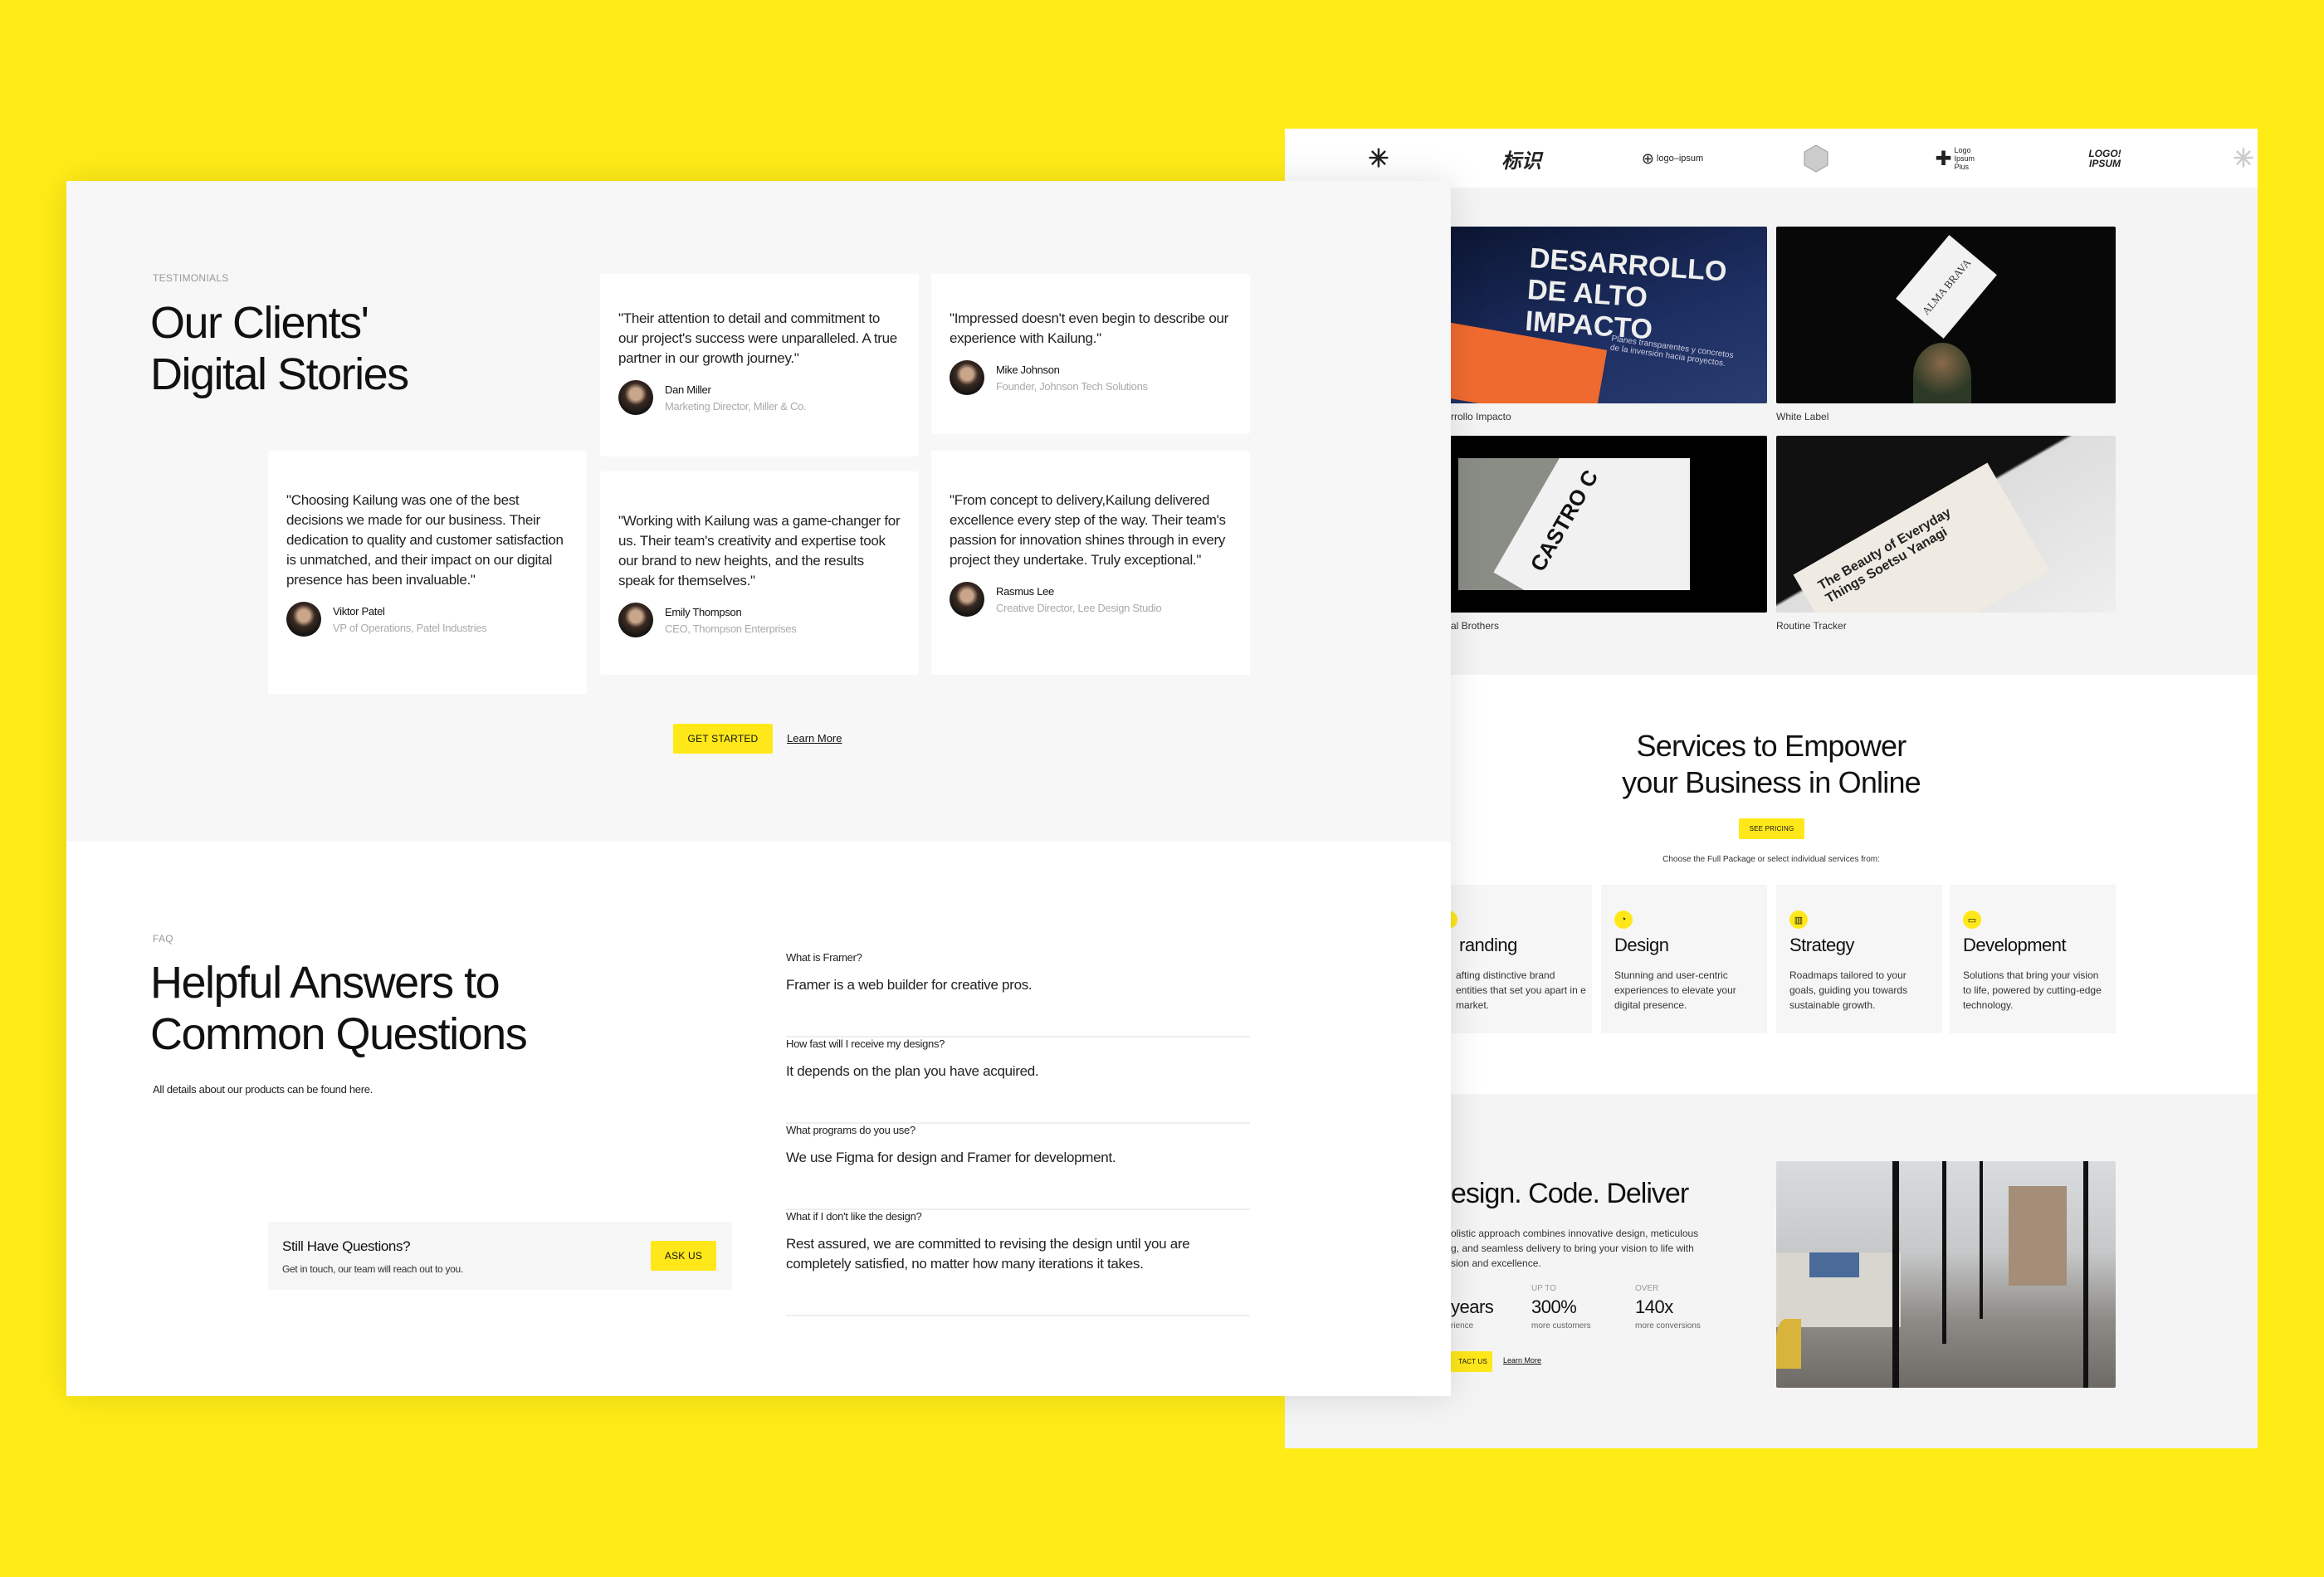  What do you see at coordinates (1771, 828) in the screenshot?
I see `see-pricing-button: SEE PRICING` at bounding box center [1771, 828].